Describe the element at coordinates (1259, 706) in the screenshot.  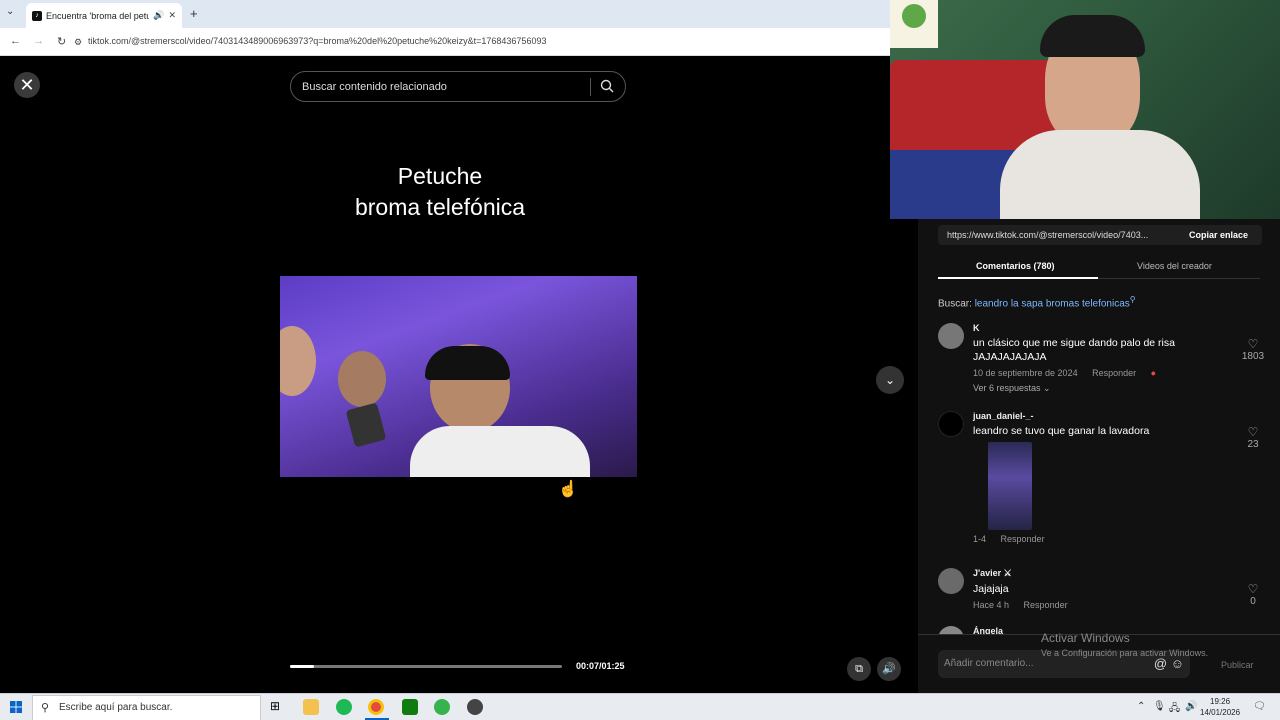
I see `notifications-icon: 🗨` at that location.